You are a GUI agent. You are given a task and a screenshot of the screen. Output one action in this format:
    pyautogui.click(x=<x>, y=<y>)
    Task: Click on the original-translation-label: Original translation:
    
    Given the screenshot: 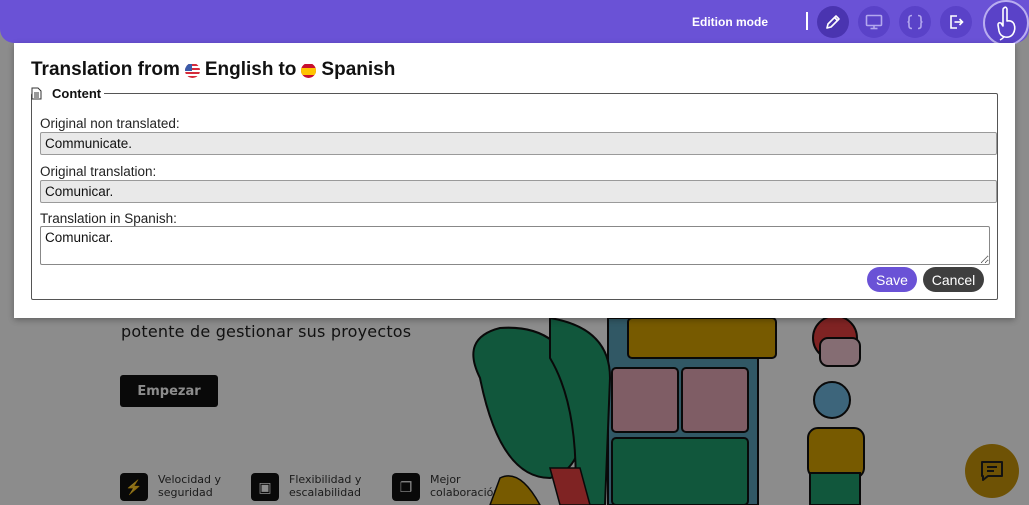 What is the action you would take?
    pyautogui.click(x=98, y=171)
    